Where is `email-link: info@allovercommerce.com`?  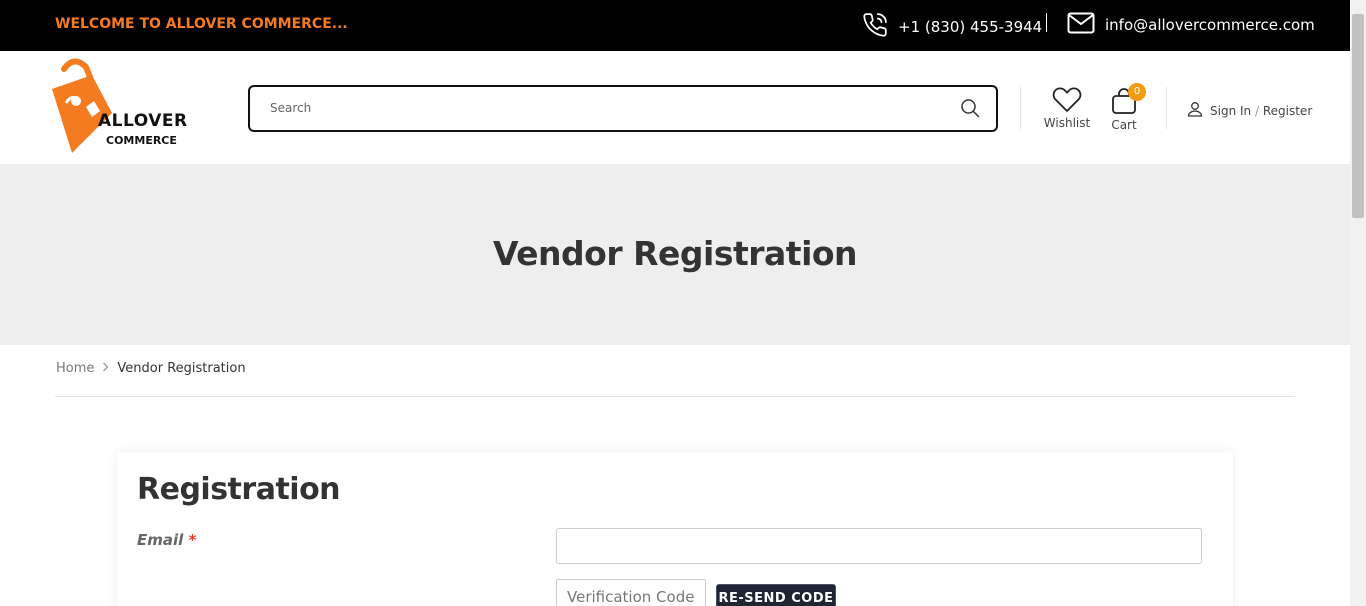 email-link: info@allovercommerce.com is located at coordinates (1191, 25).